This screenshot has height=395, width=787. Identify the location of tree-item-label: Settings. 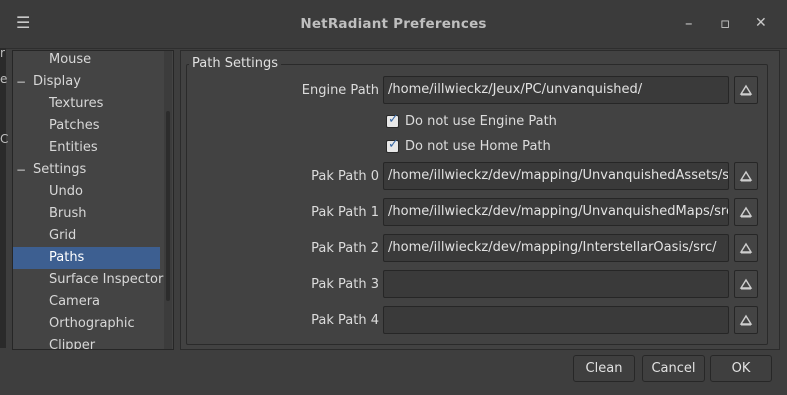
(60, 169).